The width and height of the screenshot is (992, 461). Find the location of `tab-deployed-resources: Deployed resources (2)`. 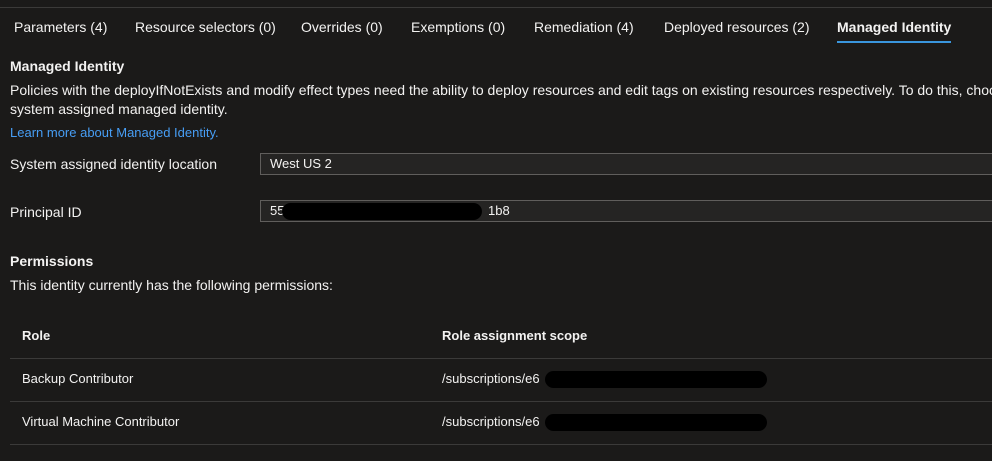

tab-deployed-resources: Deployed resources (2) is located at coordinates (737, 27).